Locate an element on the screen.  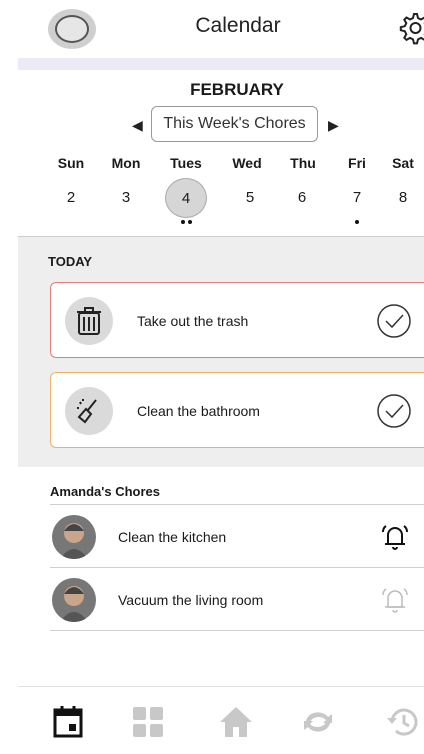
cleaning-brush-icon is located at coordinates (89, 411).